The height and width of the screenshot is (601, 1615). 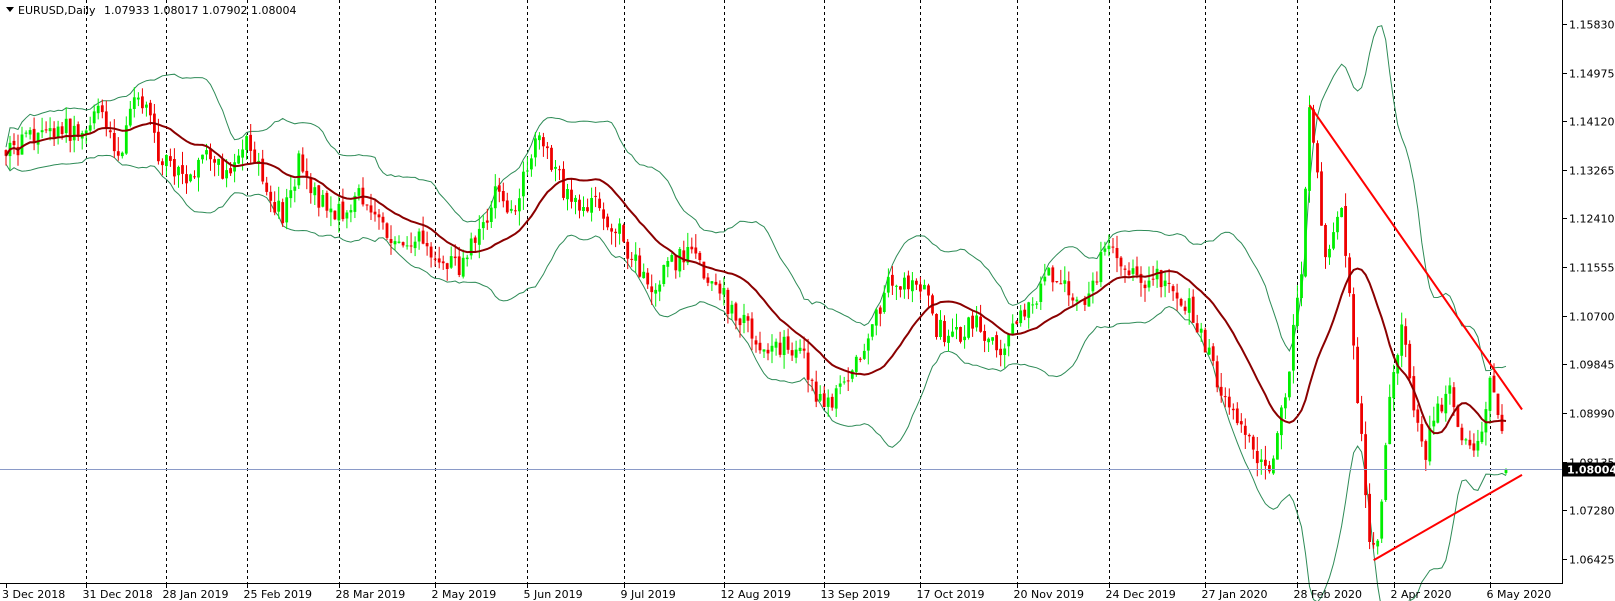 I want to click on time-tick-label: 28 Jan 2019, so click(x=196, y=594).